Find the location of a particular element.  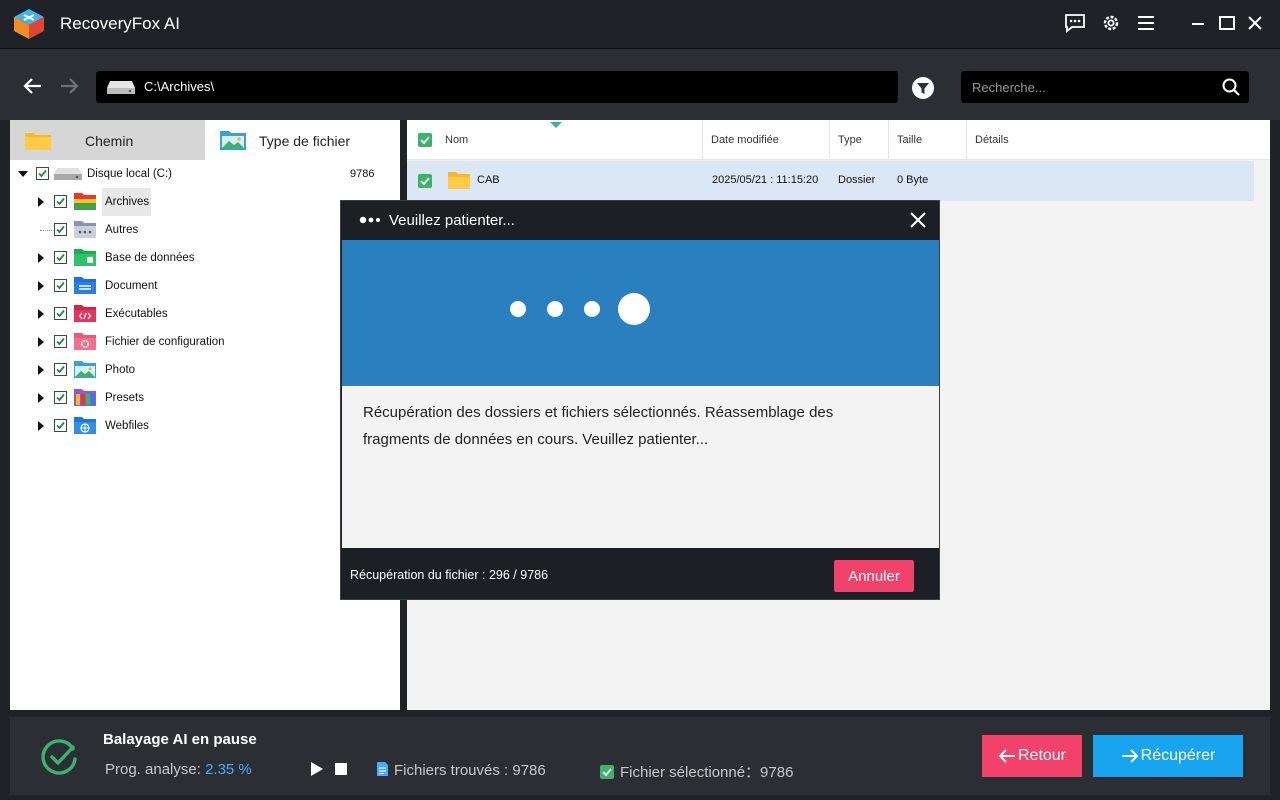

other-folder-icon is located at coordinates (85, 229).